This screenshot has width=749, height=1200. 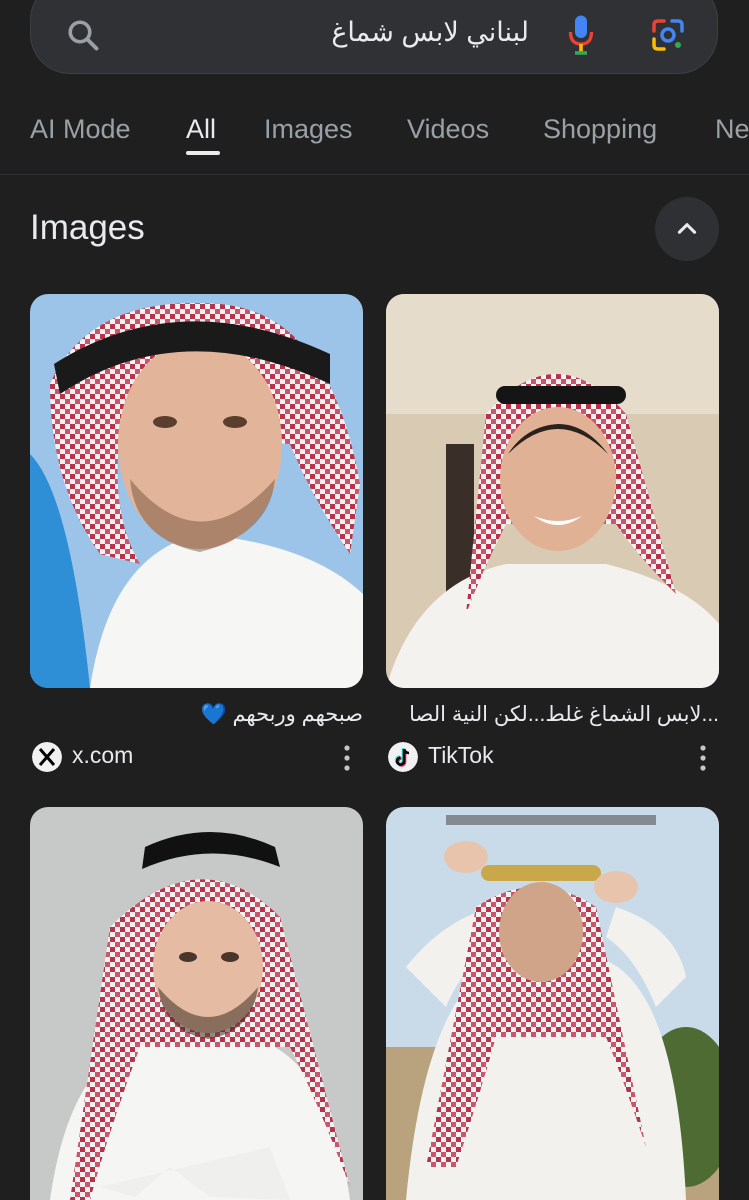 I want to click on result-source: x.com, so click(x=196, y=758).